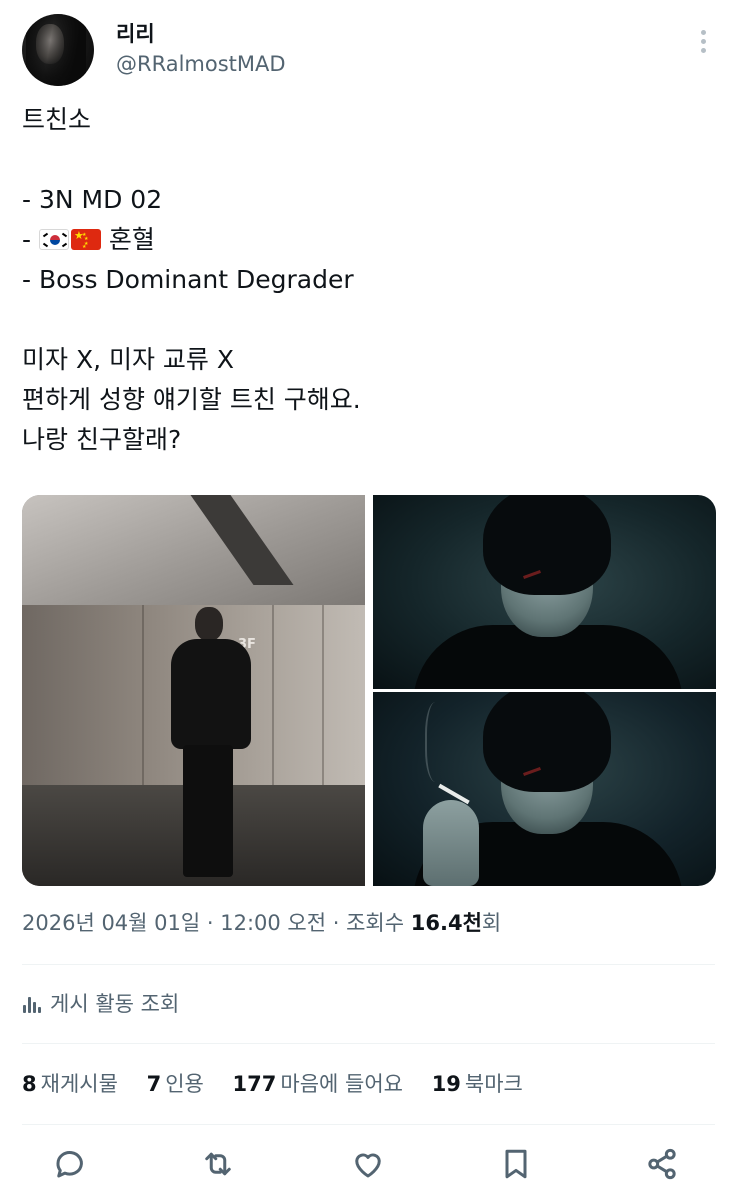  I want to click on views-count: 16.4천, so click(446, 923).